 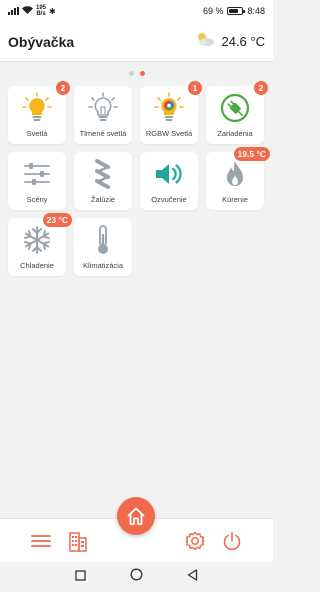 I want to click on speaker-icon, so click(x=169, y=174).